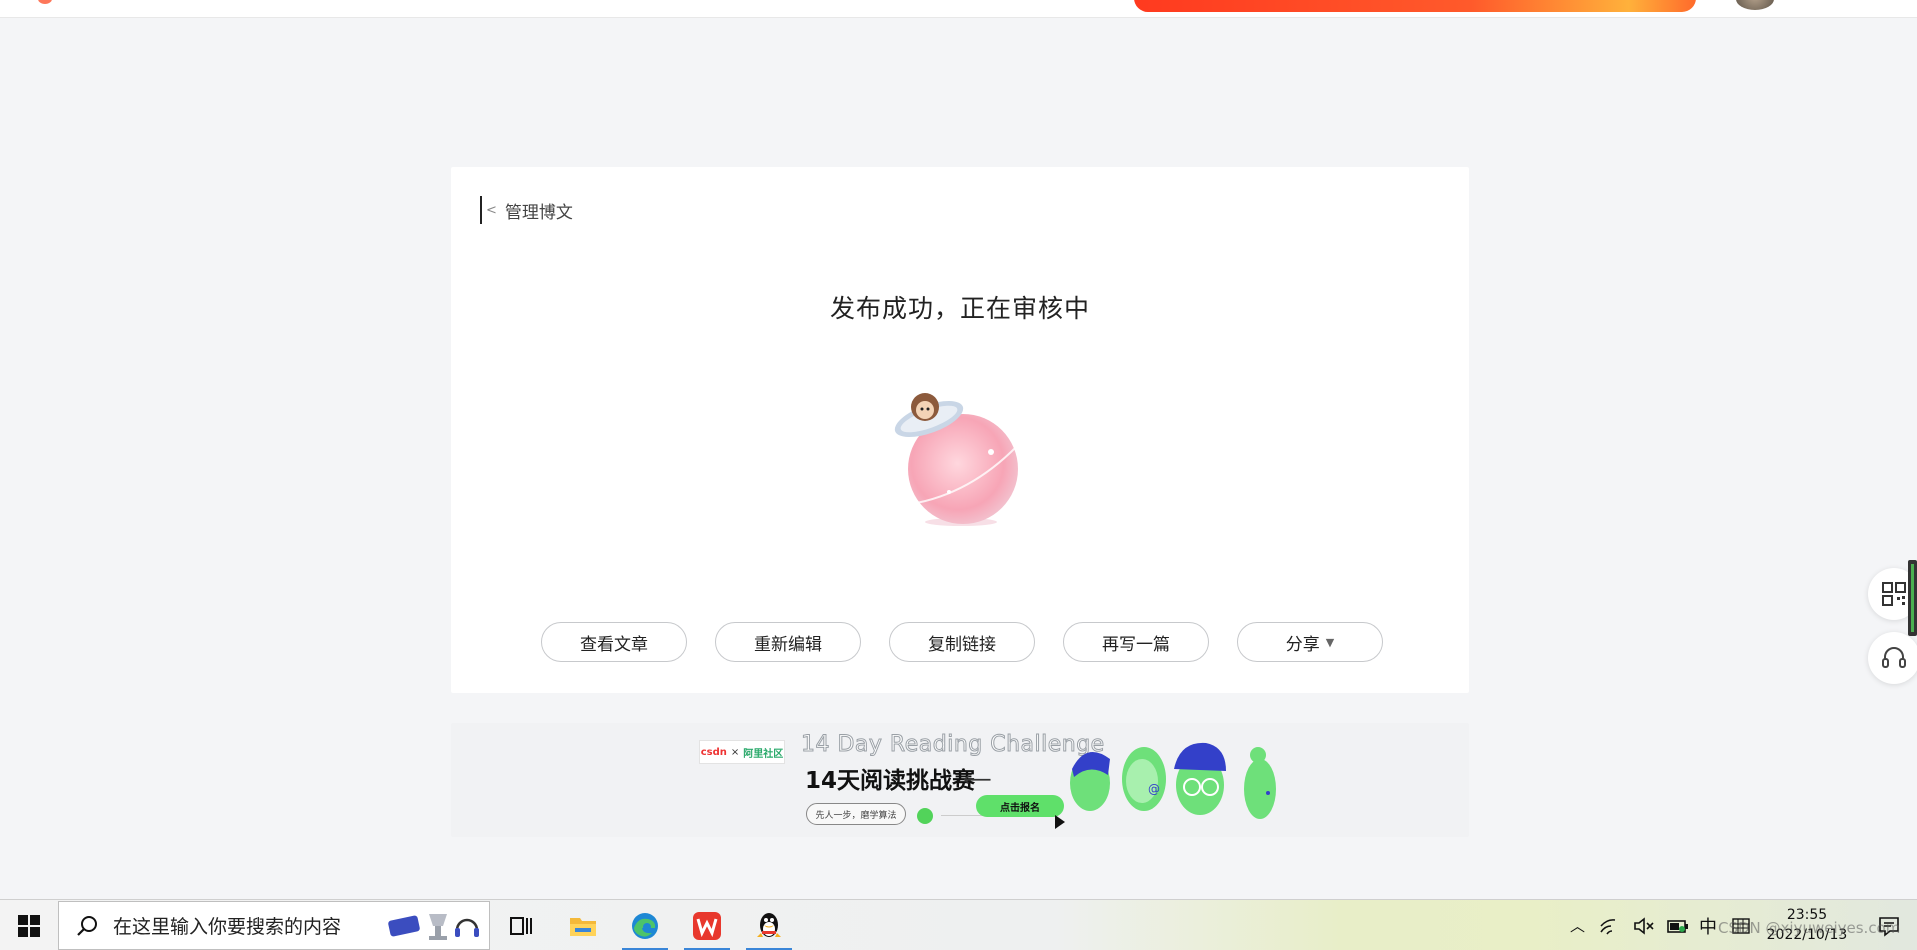  What do you see at coordinates (1610, 926) in the screenshot?
I see `wifi-icon` at bounding box center [1610, 926].